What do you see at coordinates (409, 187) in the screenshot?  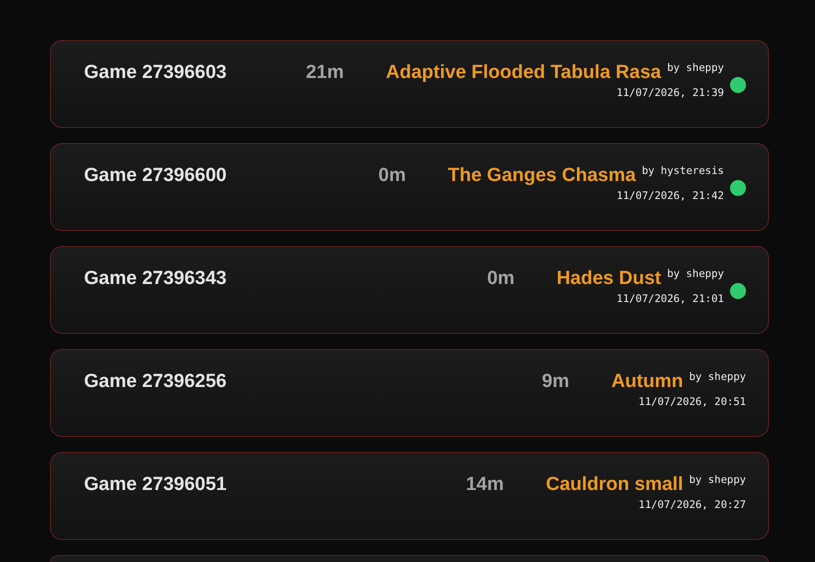 I see `game-card: Game 27396600 0m The Ganges Chasma by hysteresis 11/07/2026, 21:42` at bounding box center [409, 187].